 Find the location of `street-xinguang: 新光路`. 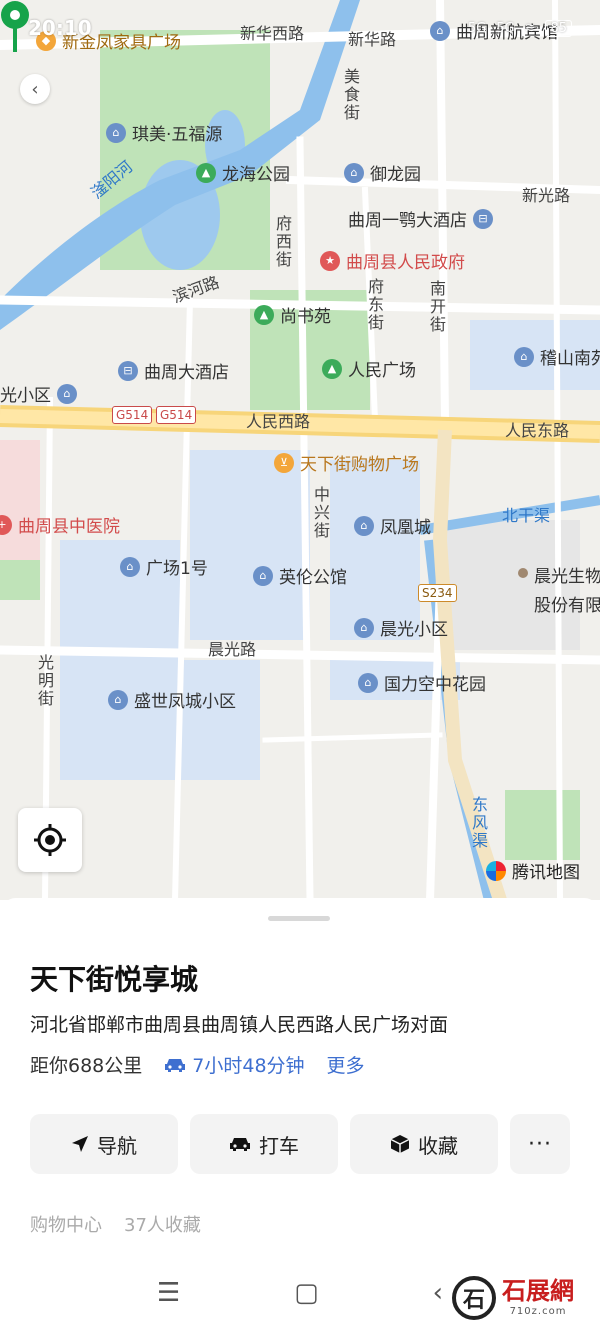

street-xinguang: 新光路 is located at coordinates (546, 195).